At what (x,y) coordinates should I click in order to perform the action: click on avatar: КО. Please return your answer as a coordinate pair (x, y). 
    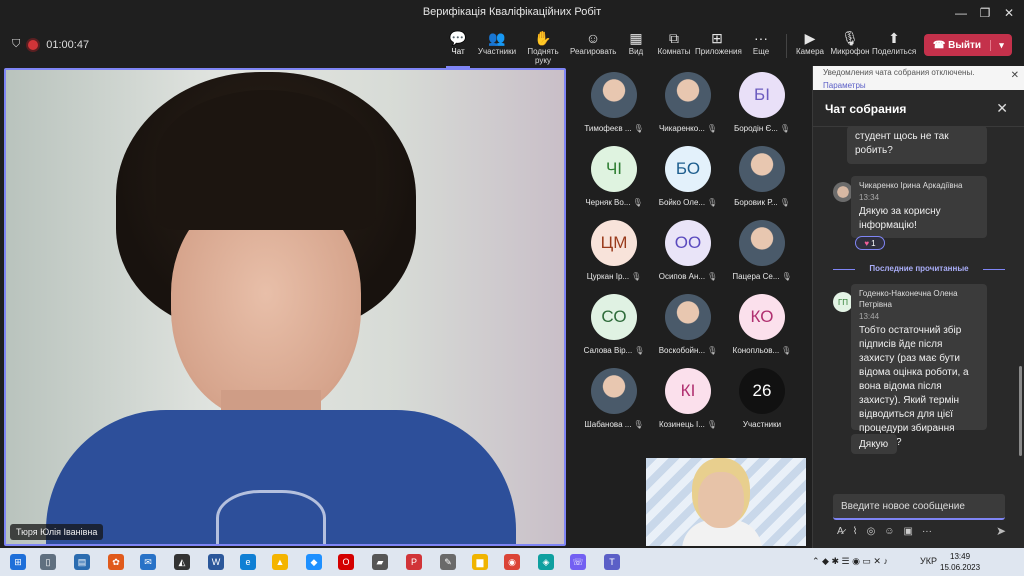
    Looking at the image, I should click on (762, 317).